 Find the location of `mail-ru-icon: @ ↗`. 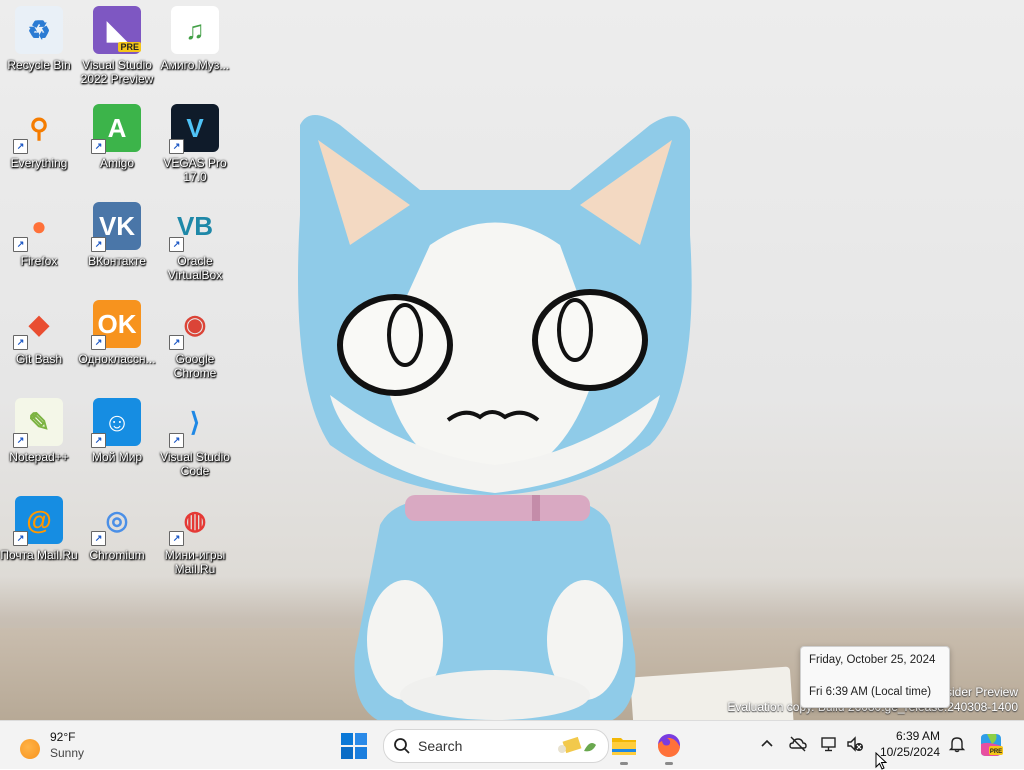

mail-ru-icon: @ ↗ is located at coordinates (38, 521).